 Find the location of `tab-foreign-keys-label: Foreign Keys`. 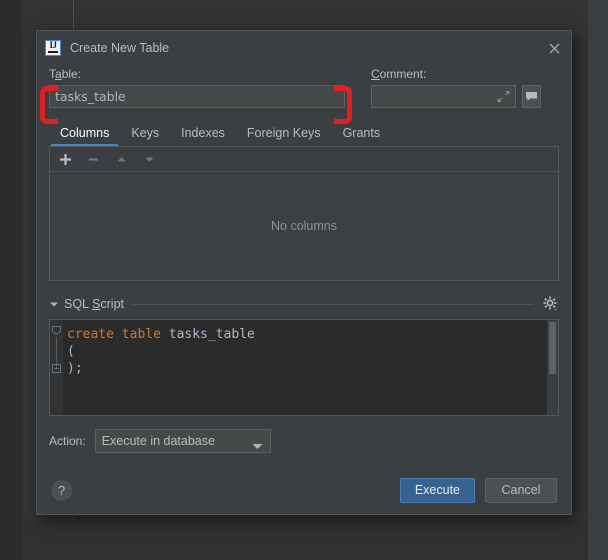

tab-foreign-keys-label: Foreign Keys is located at coordinates (283, 133).